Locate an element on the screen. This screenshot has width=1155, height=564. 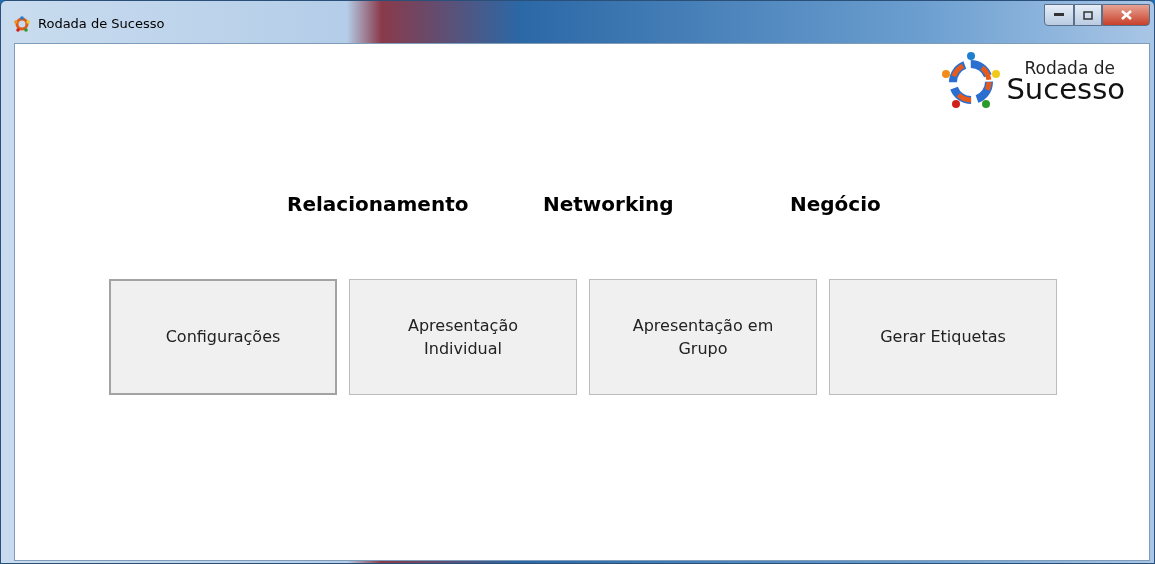
menu-button: Gerar Etiquetas is located at coordinates (943, 337).